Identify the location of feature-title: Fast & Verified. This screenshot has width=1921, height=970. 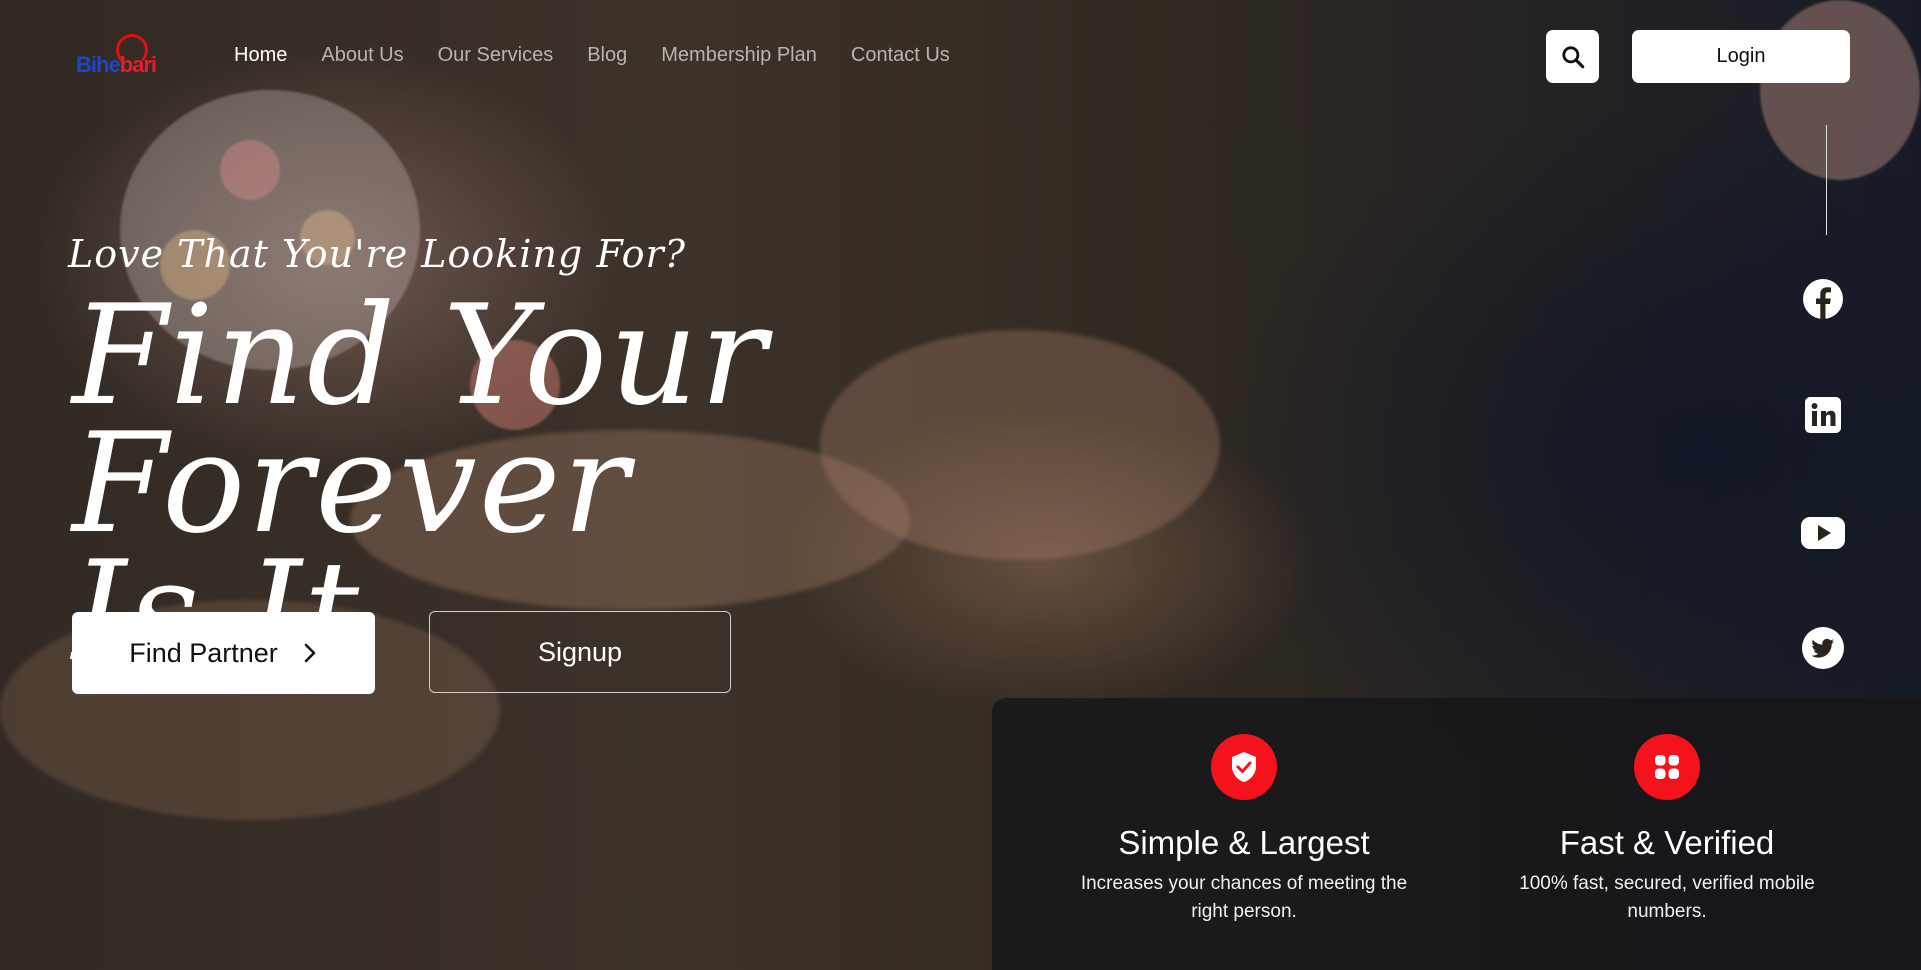
(1667, 842).